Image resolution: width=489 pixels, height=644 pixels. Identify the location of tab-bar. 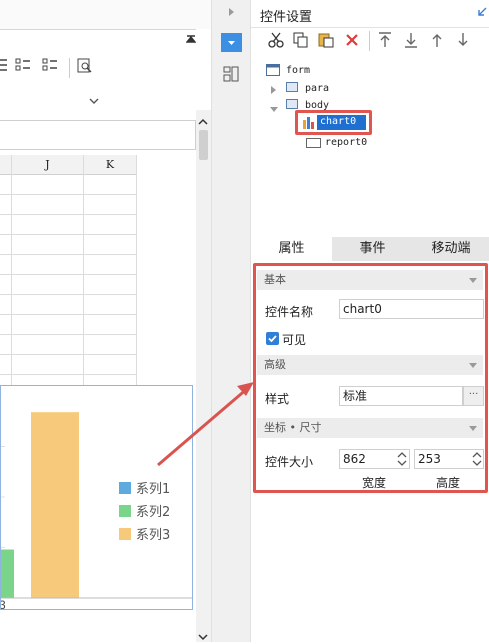
(105, 14).